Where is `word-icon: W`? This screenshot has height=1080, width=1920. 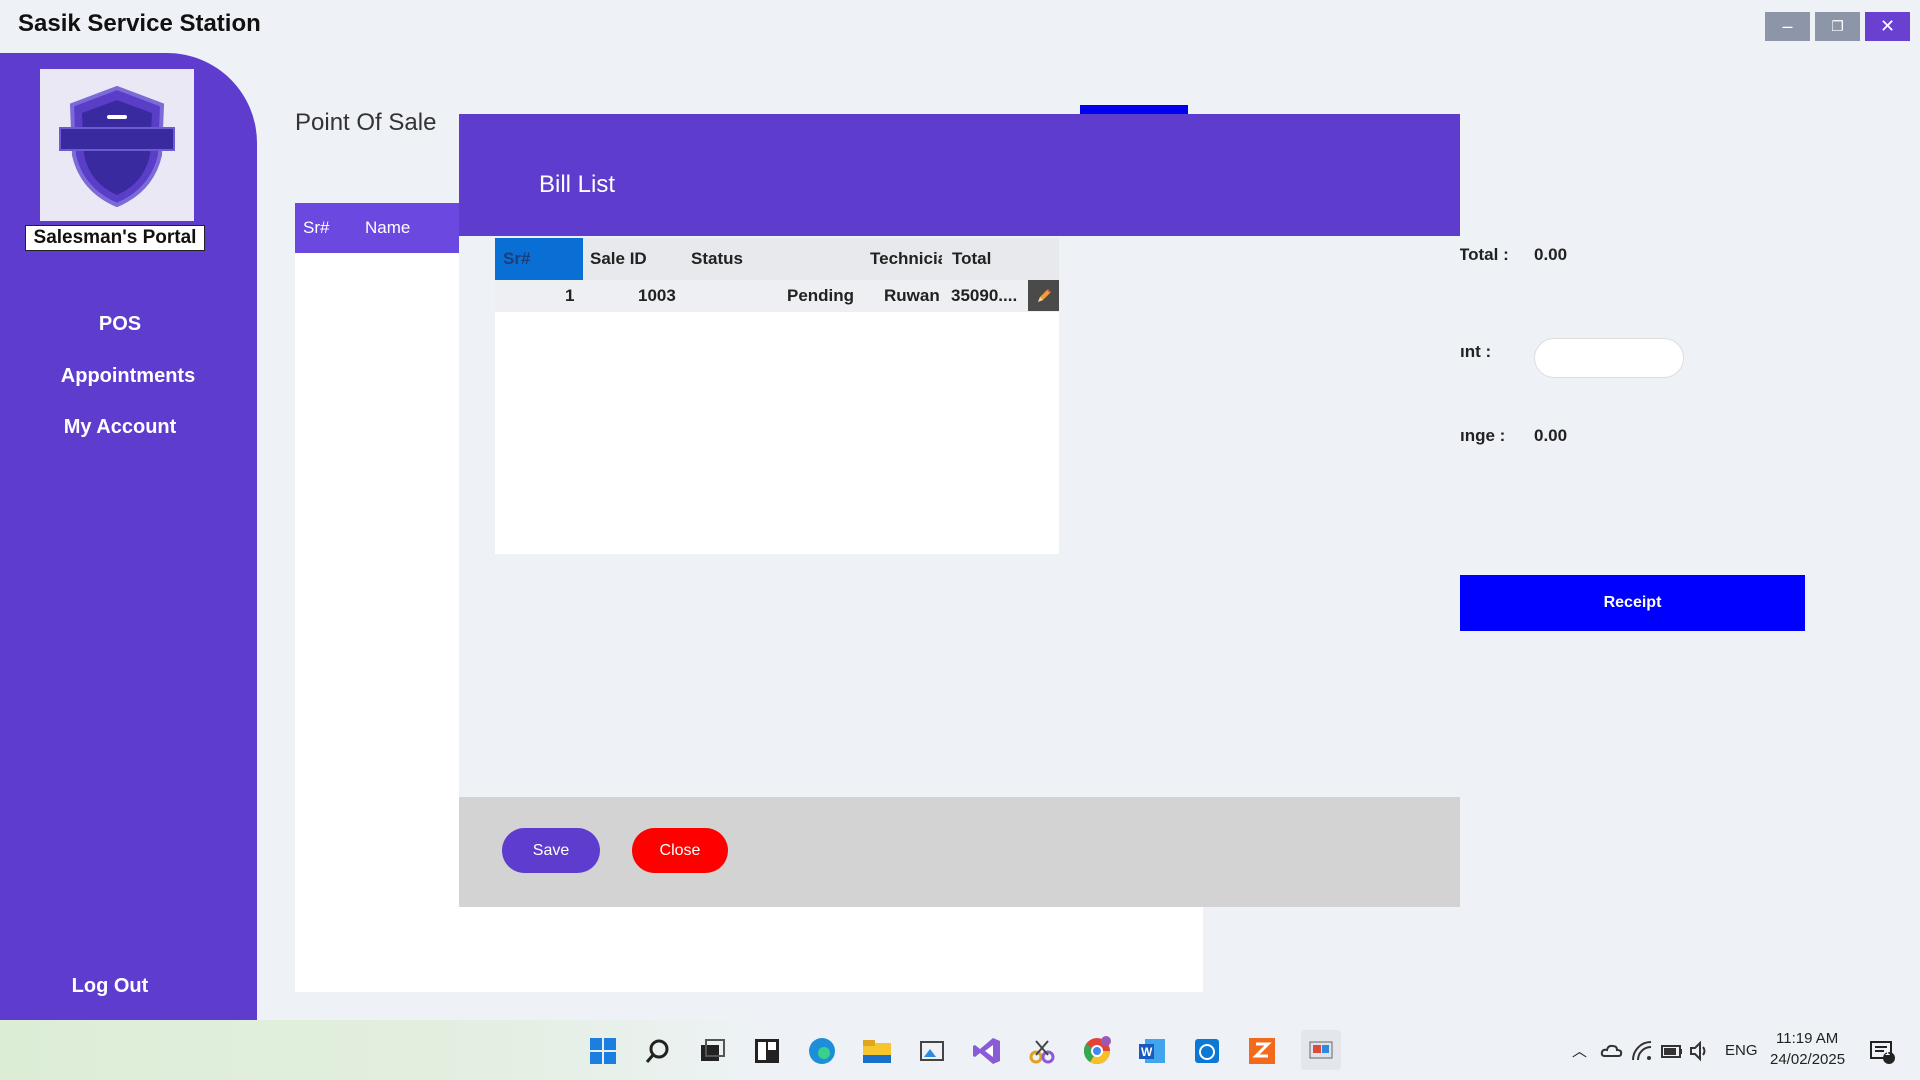 word-icon: W is located at coordinates (1152, 1051).